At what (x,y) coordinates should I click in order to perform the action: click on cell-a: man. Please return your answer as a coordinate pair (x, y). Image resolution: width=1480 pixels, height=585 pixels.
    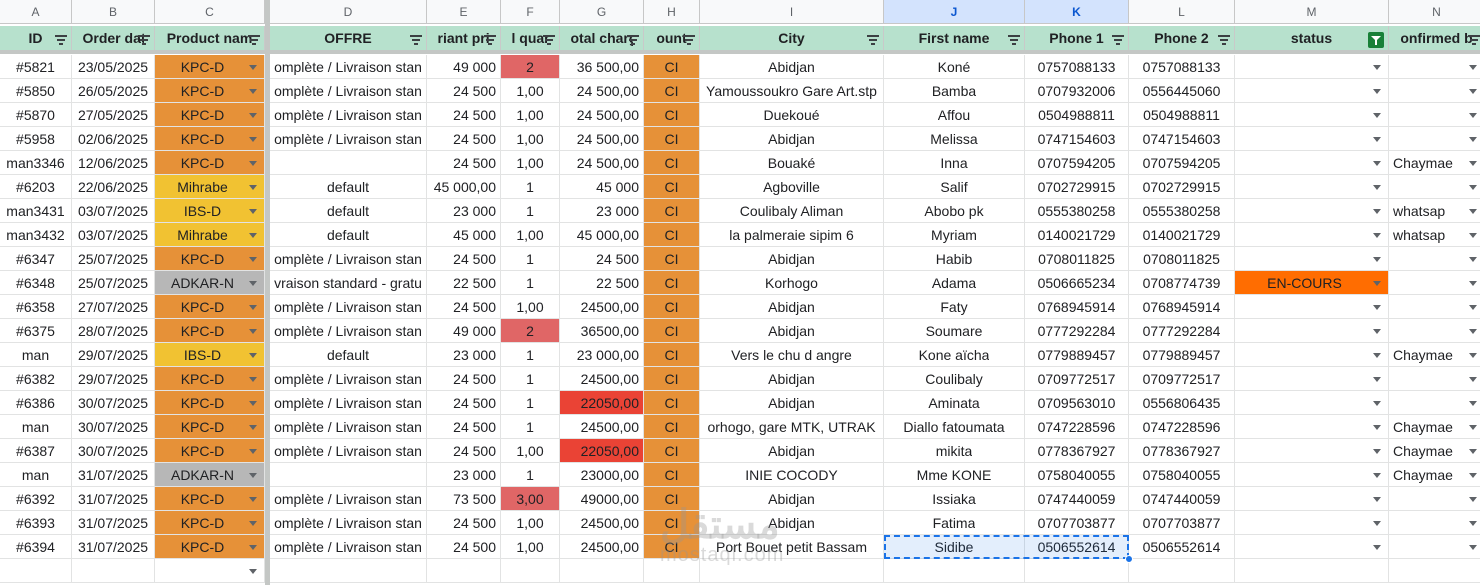
    Looking at the image, I should click on (36, 355).